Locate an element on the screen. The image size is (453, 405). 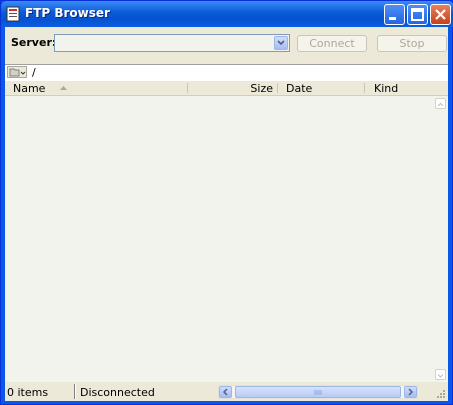
server-combobox is located at coordinates (172, 43).